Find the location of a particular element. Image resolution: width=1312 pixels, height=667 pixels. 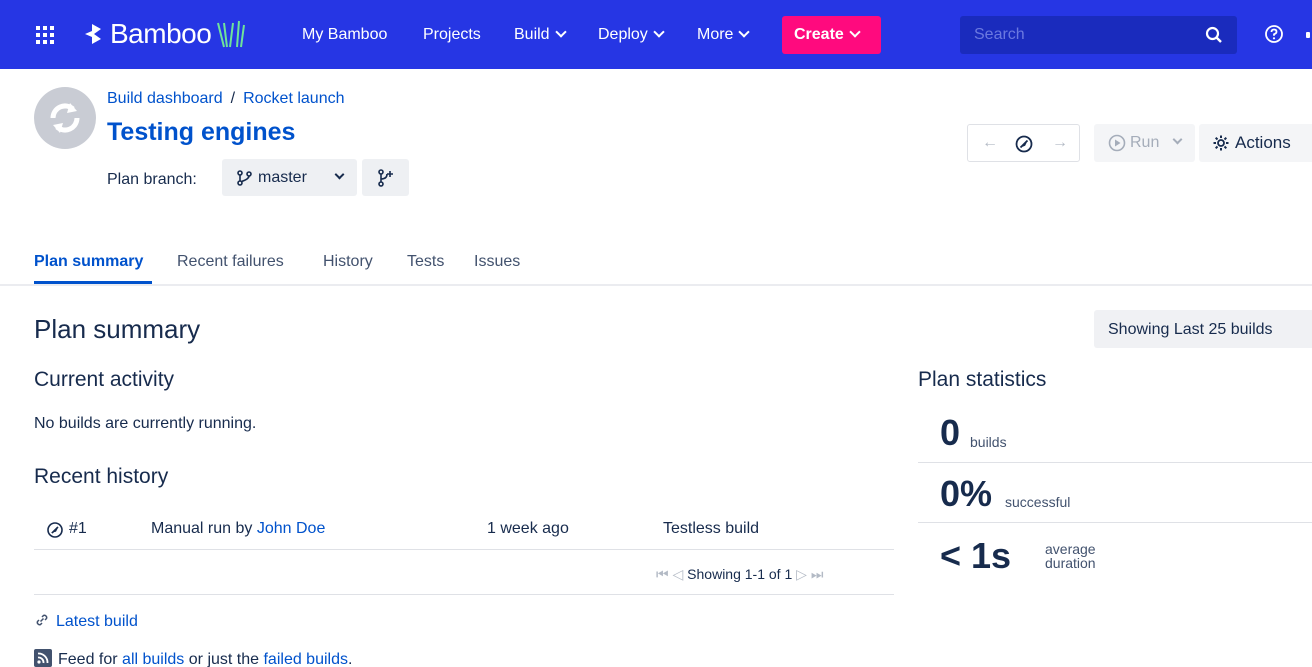

help-icon is located at coordinates (1274, 34).